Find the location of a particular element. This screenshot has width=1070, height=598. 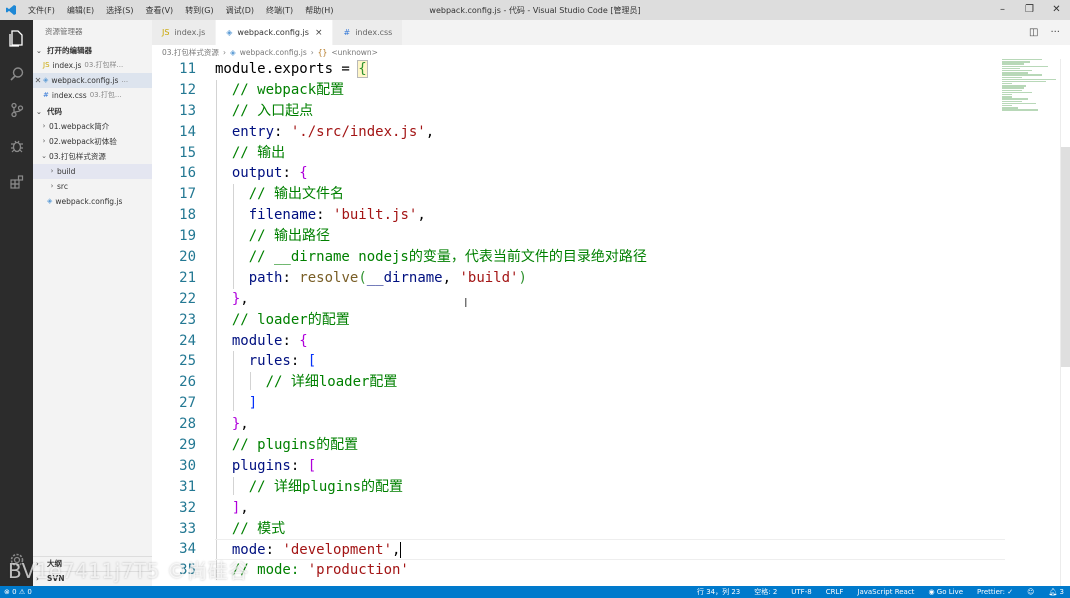

extensions-icon is located at coordinates (16, 182).